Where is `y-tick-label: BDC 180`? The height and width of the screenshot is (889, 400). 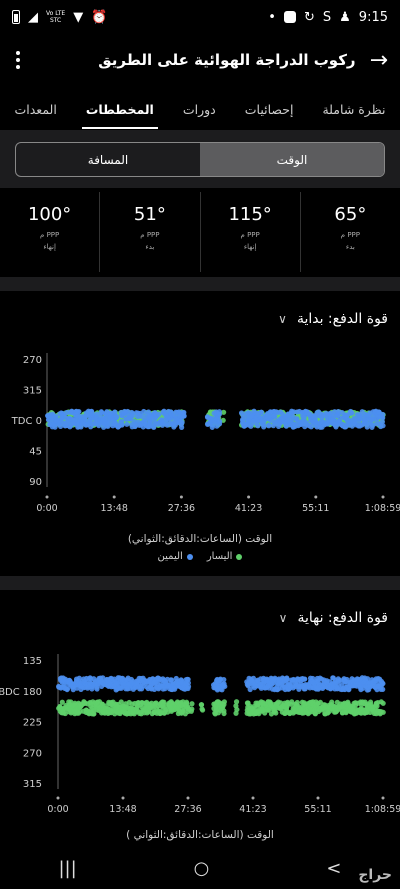
y-tick-label: BDC 180 is located at coordinates (21, 692).